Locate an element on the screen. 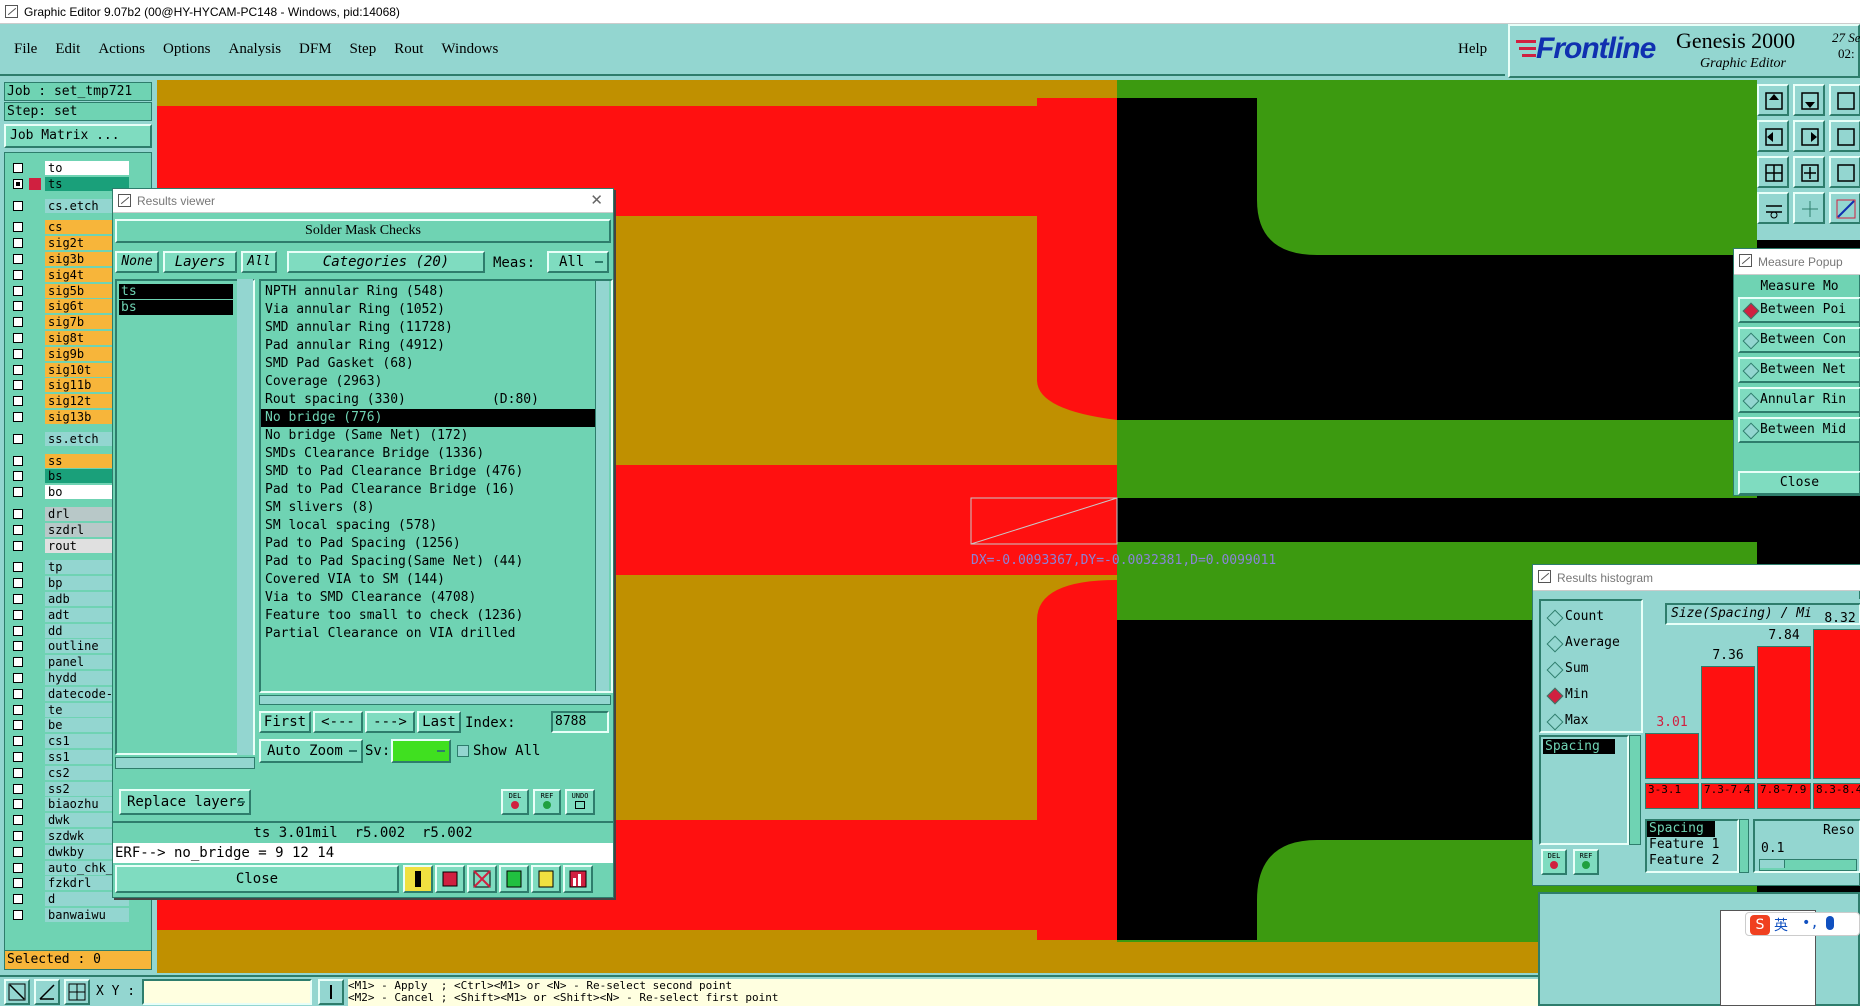 Image resolution: width=1860 pixels, height=1006 pixels. tool-highlight-icon is located at coordinates (418, 879).